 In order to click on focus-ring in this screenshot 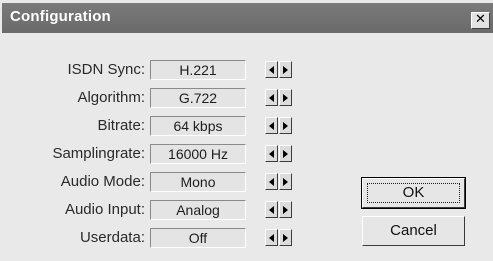, I will do `click(413, 193)`.